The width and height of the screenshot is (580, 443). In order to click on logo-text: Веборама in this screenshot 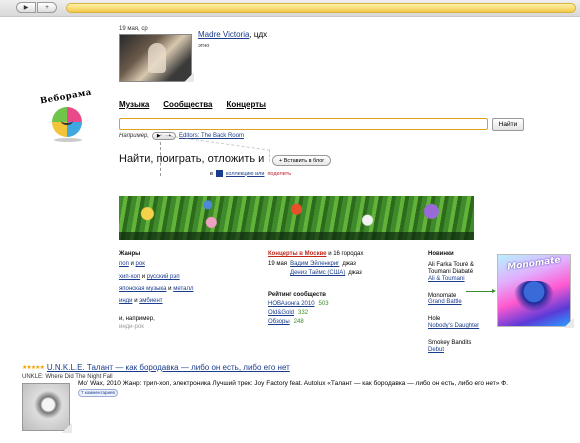, I will do `click(66, 97)`.